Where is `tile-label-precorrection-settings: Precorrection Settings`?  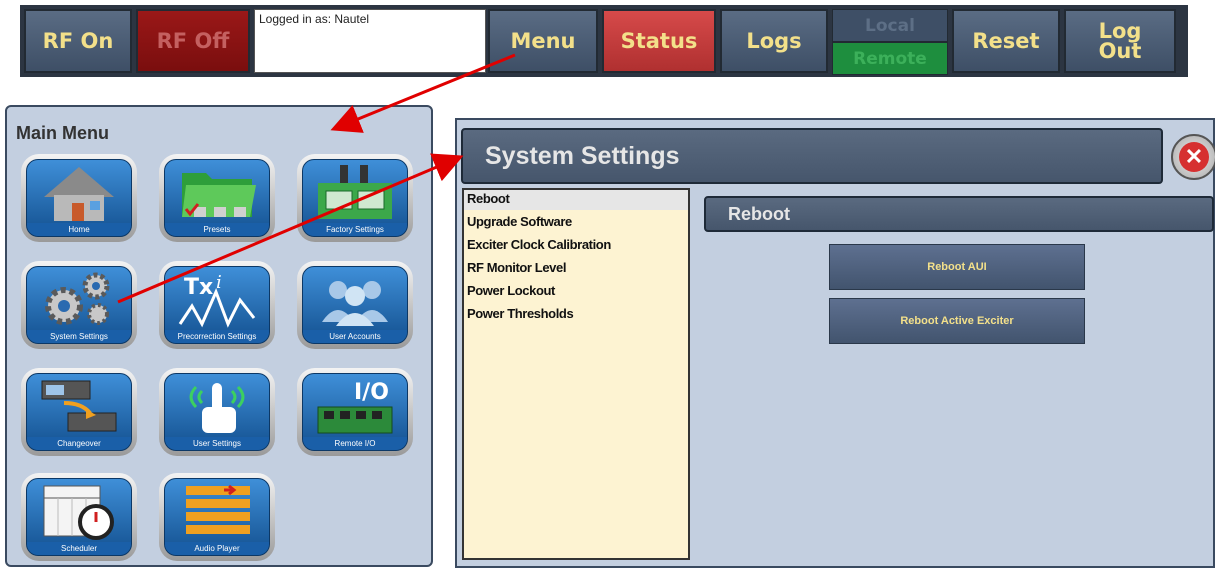 tile-label-precorrection-settings: Precorrection Settings is located at coordinates (217, 336).